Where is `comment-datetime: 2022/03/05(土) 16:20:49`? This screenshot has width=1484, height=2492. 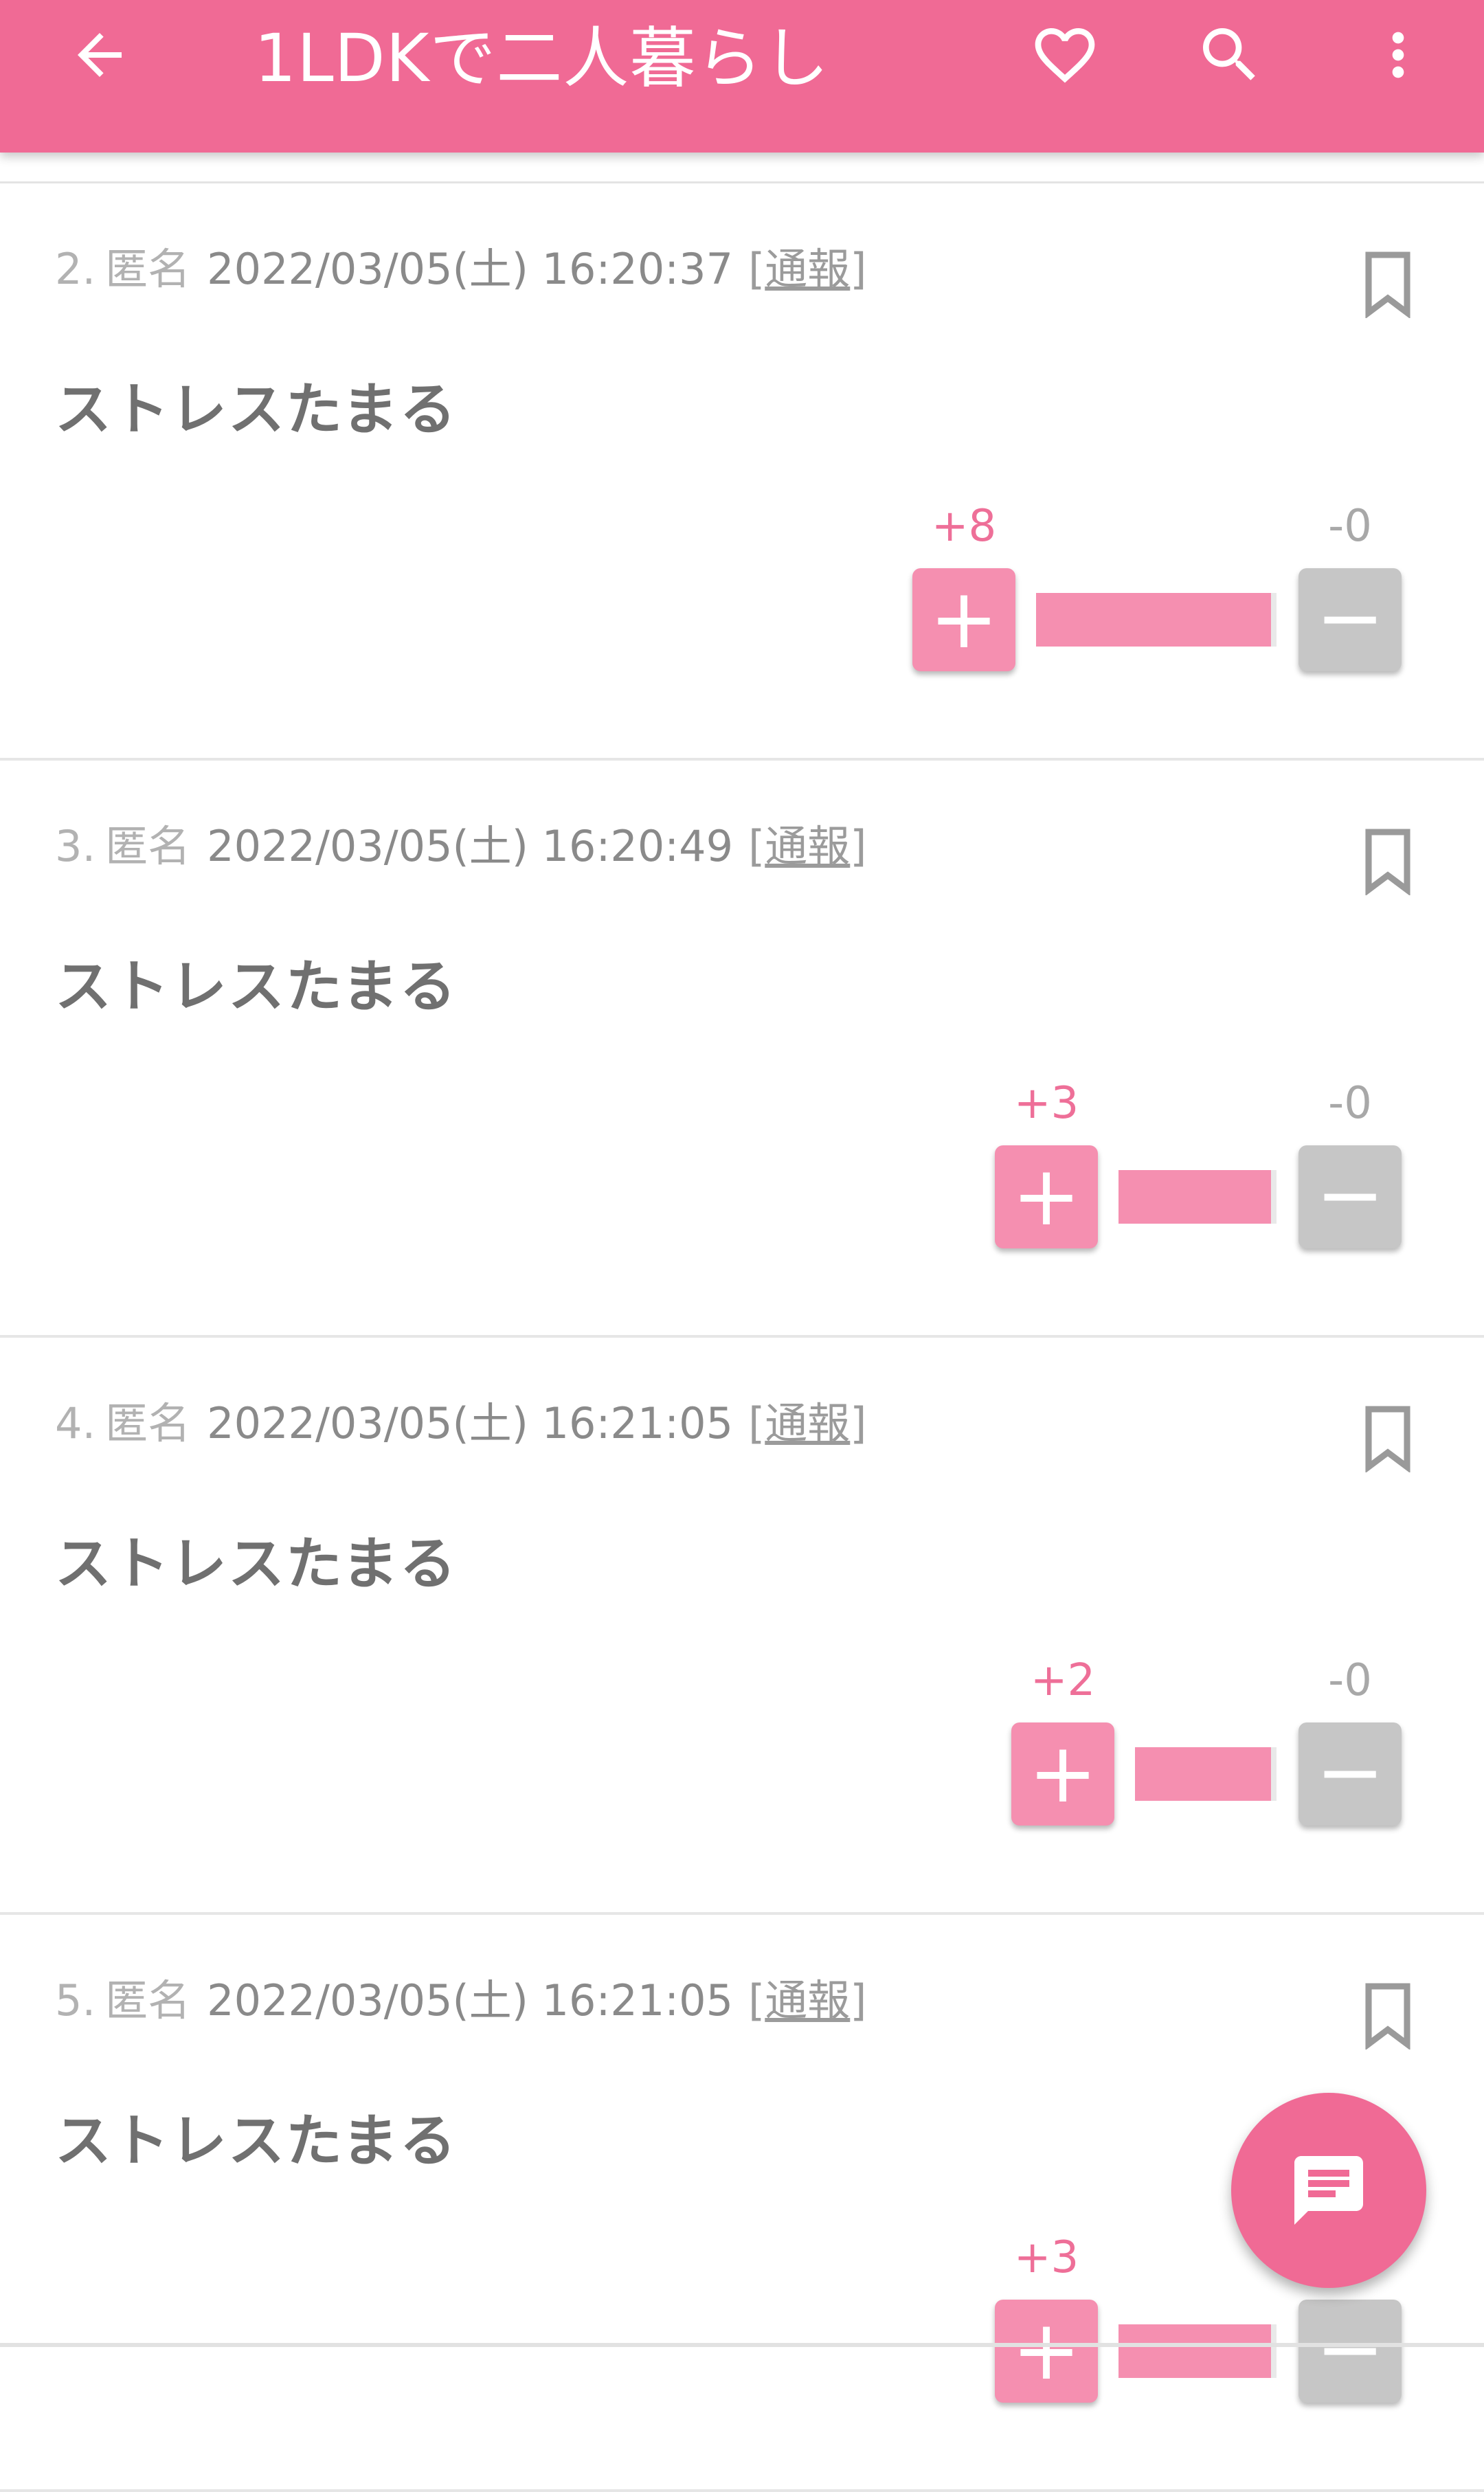 comment-datetime: 2022/03/05(土) 16:20:49 is located at coordinates (470, 846).